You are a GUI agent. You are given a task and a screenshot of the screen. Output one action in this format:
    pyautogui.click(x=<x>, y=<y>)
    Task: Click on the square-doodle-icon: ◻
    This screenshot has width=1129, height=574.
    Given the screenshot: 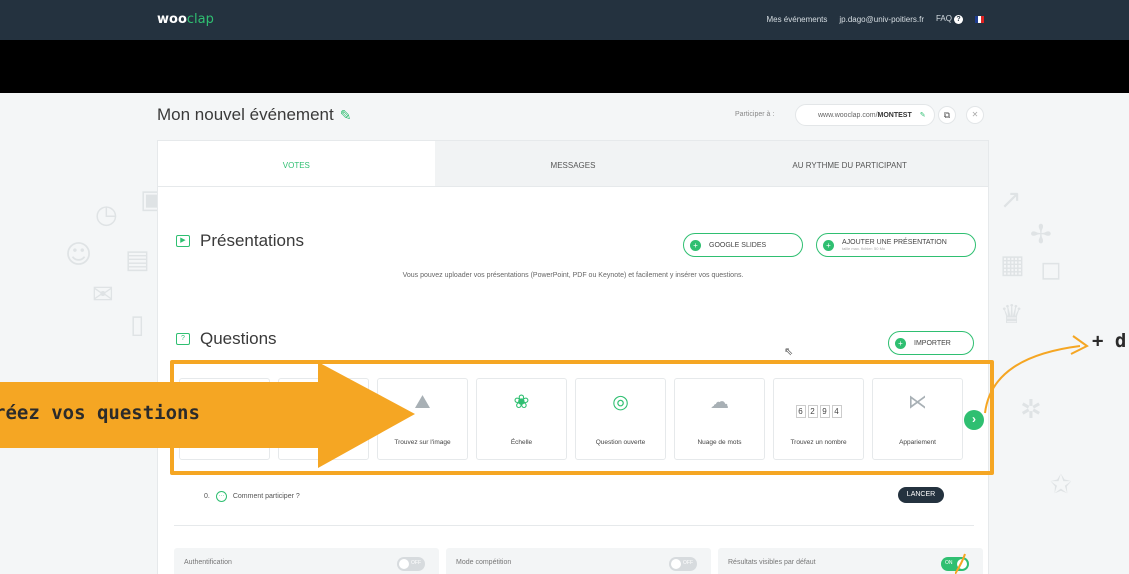 What is the action you would take?
    pyautogui.click(x=1051, y=270)
    